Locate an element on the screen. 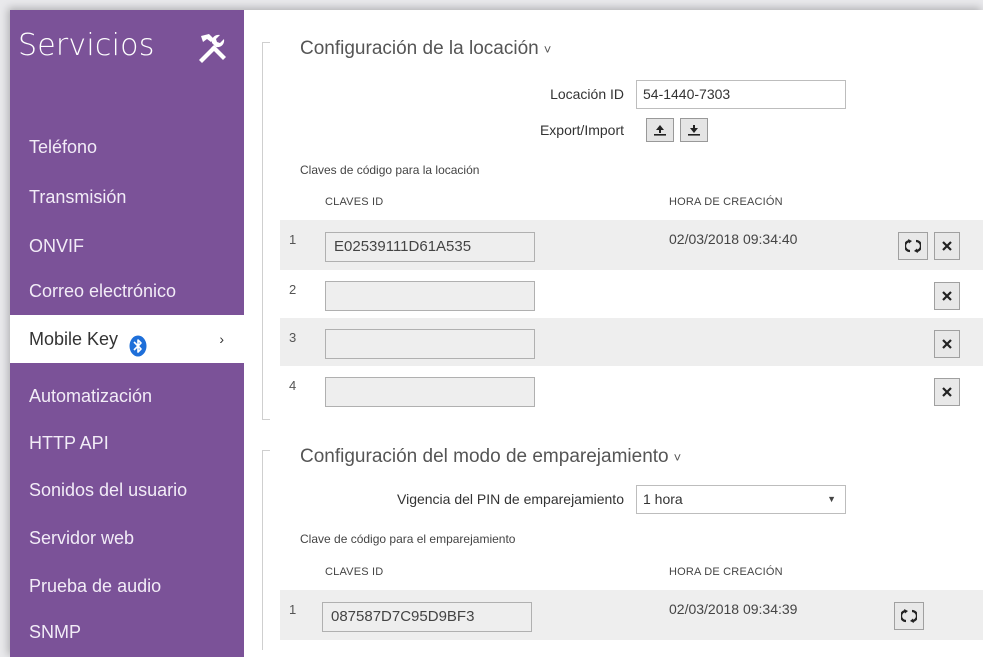  sidebar-item-label: Prueba de audio is located at coordinates (95, 586).